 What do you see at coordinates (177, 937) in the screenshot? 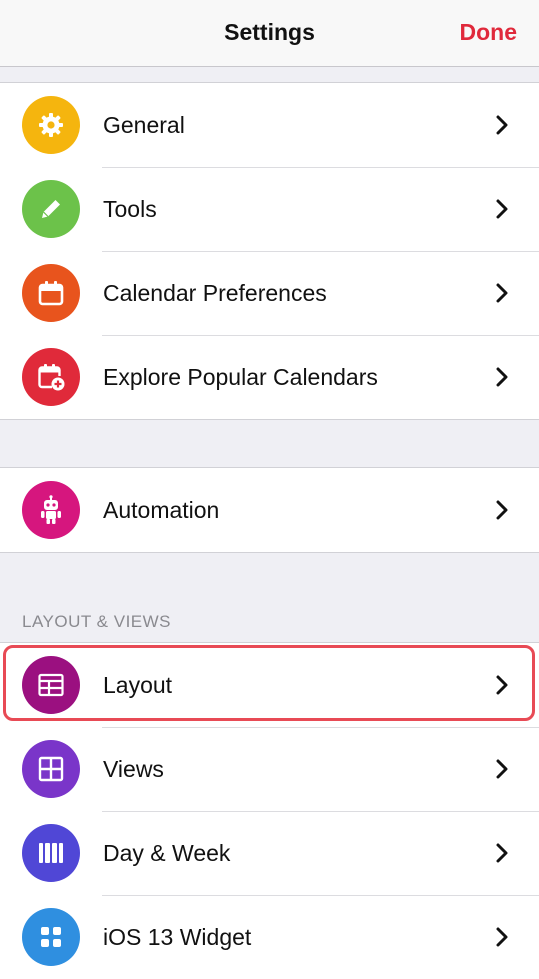
I see `settings-row-label: iOS 13 Widget` at bounding box center [177, 937].